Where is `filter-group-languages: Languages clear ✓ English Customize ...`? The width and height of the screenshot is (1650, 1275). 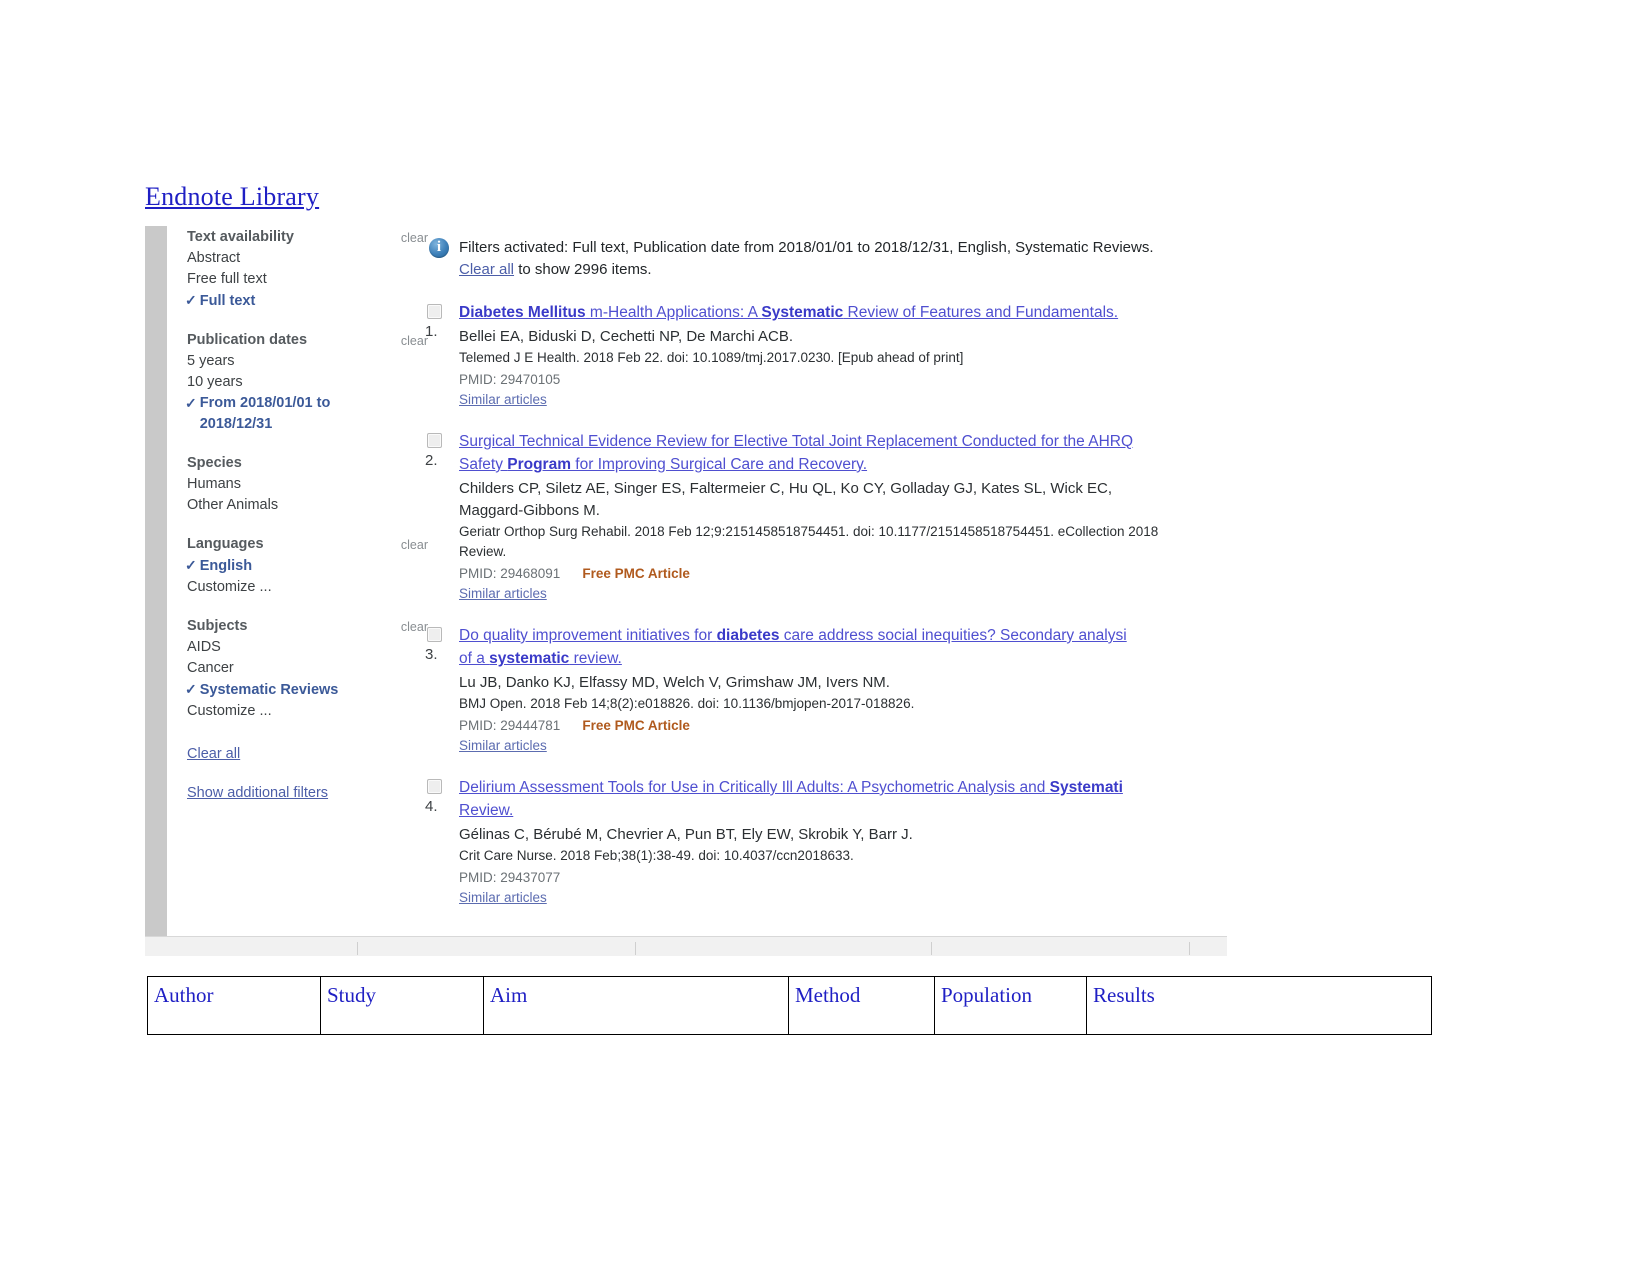
filter-group-languages: Languages clear ✓ English Customize ... is located at coordinates (306, 565).